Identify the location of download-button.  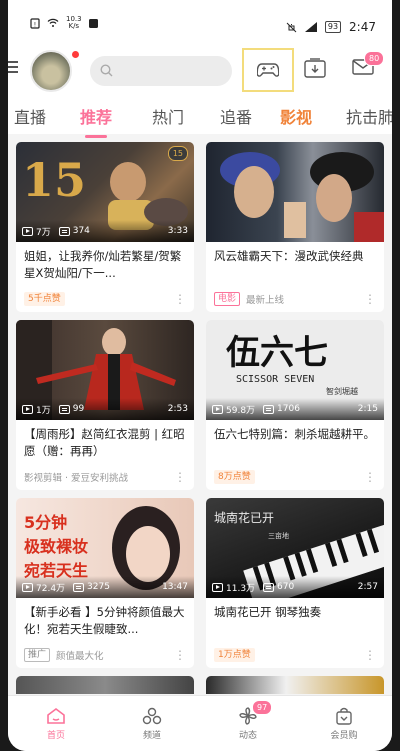
(315, 70).